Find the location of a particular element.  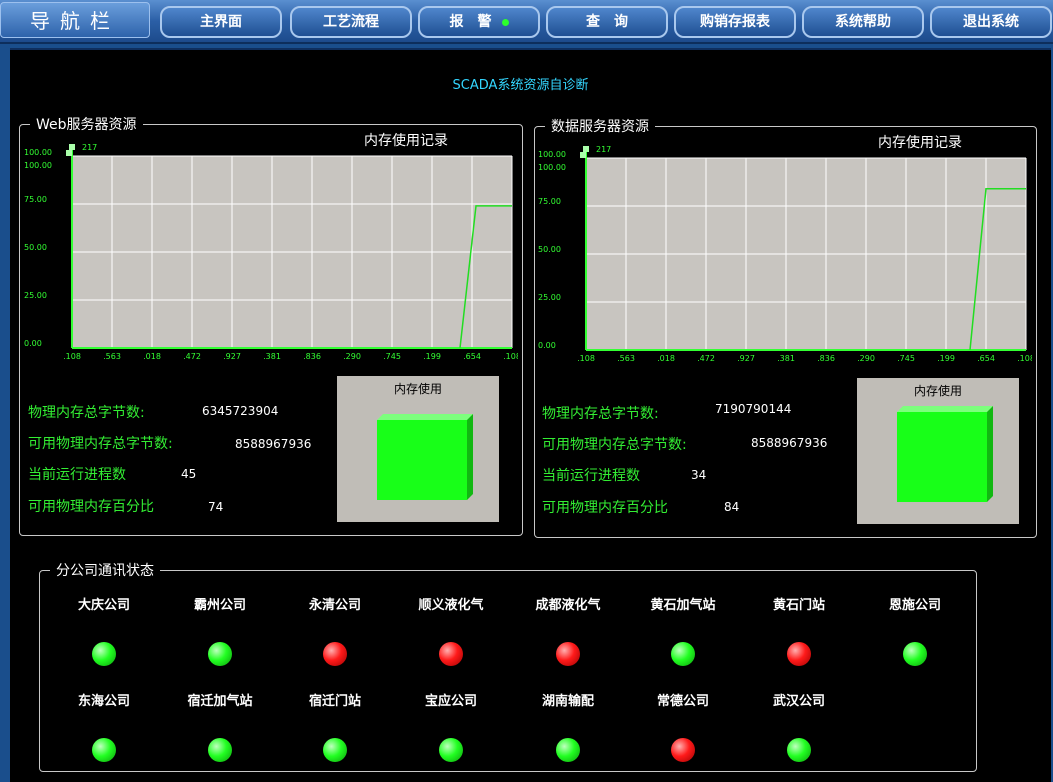

alarm-indicator-icon is located at coordinates (505, 22).